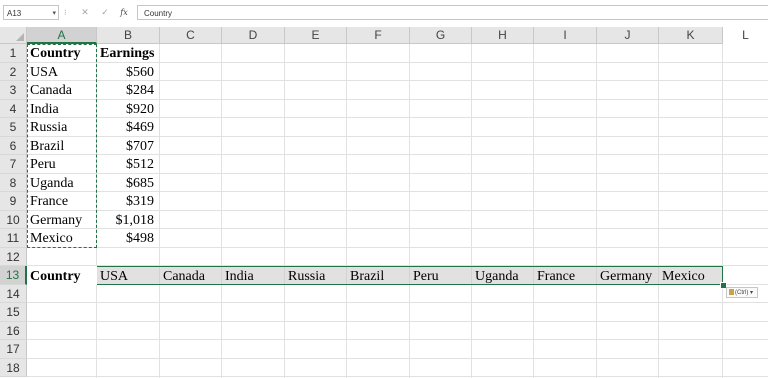 This screenshot has width=768, height=378. I want to click on row-header-16: 16, so click(13, 330).